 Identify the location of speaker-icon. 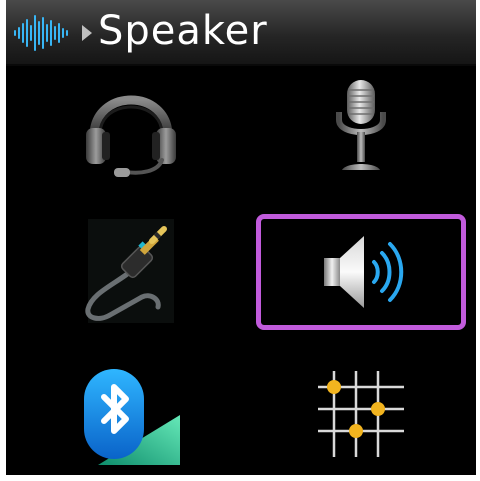
(364, 272).